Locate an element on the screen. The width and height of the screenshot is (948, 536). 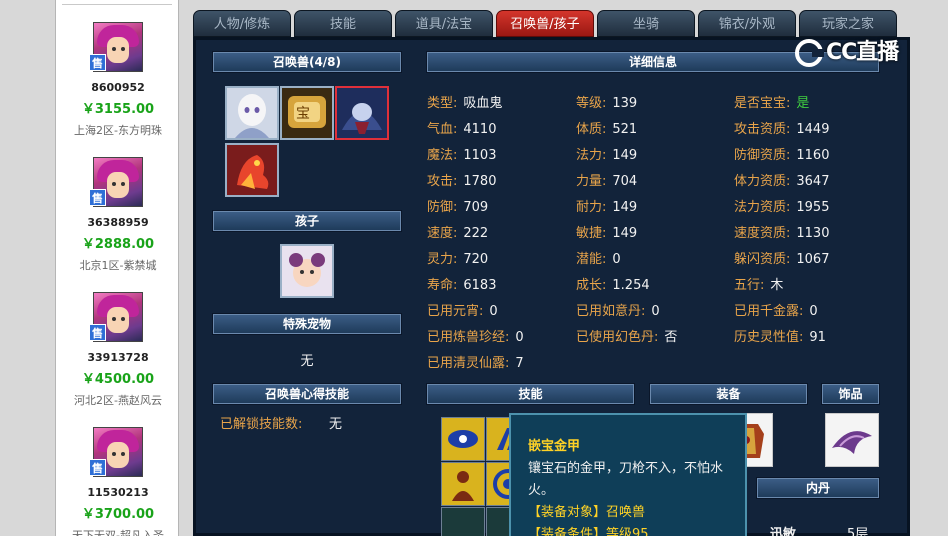
stat-magic-apt: 法力资质: 1955 is located at coordinates (782, 207).